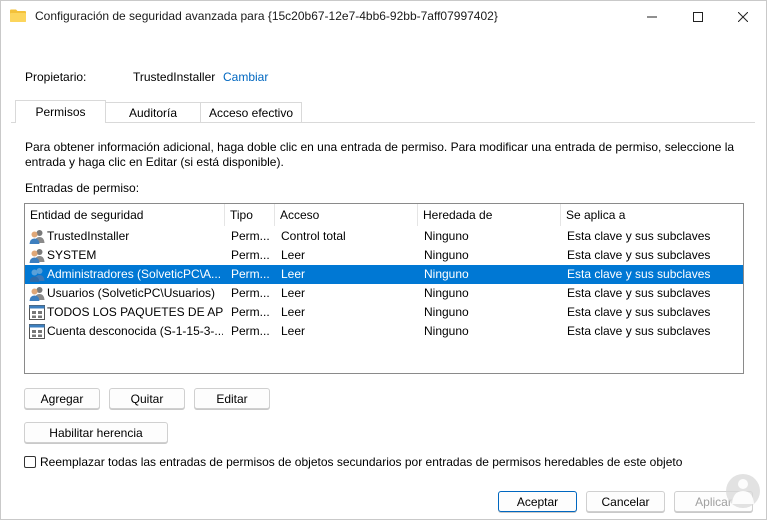 This screenshot has height=520, width=767. Describe the element at coordinates (245, 77) in the screenshot. I see `change-owner-link: Cambiar` at that location.